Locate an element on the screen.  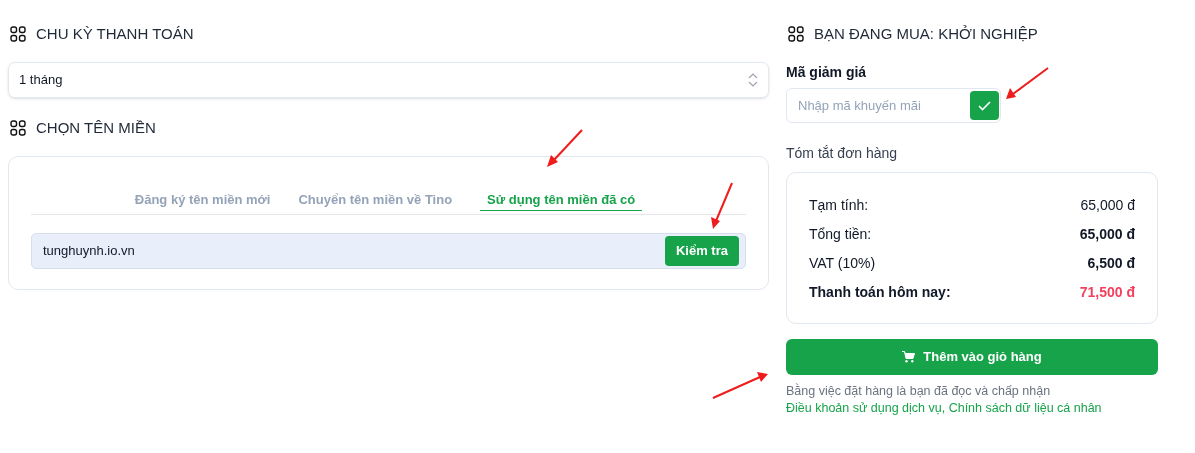
domain-field: tunghuynh.io.vn Kiểm tra is located at coordinates (388, 251).